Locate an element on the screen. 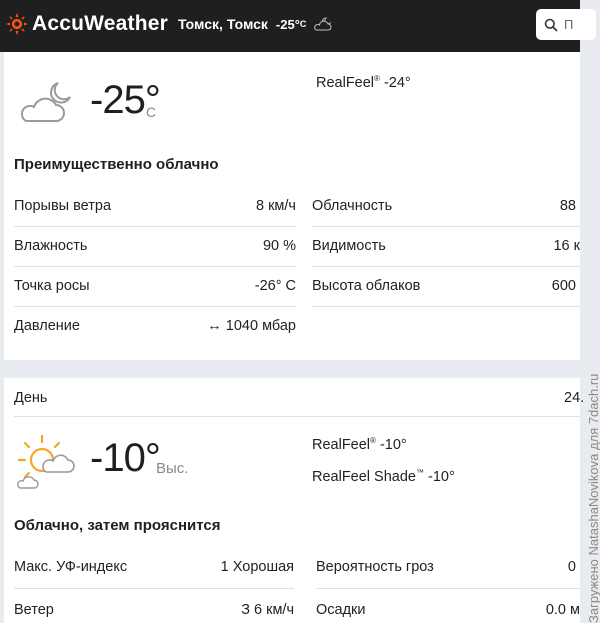 This screenshot has height=623, width=600. day-realfeel-shade: RealFeel Shade™ -10° is located at coordinates (383, 476).